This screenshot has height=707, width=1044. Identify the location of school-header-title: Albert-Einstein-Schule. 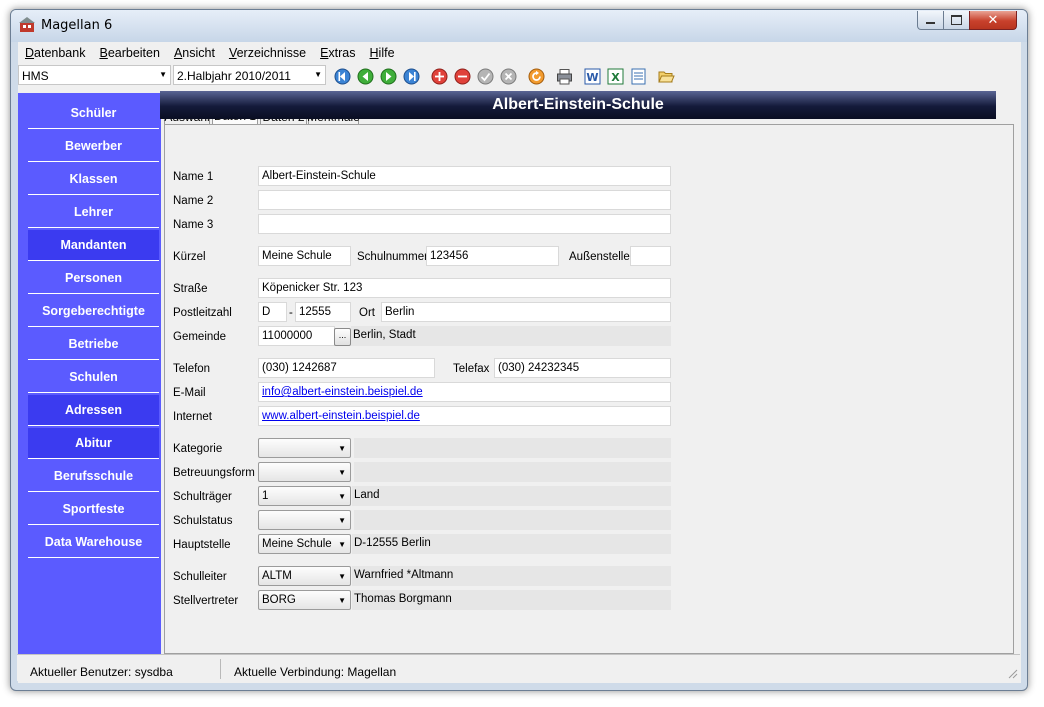
(578, 104).